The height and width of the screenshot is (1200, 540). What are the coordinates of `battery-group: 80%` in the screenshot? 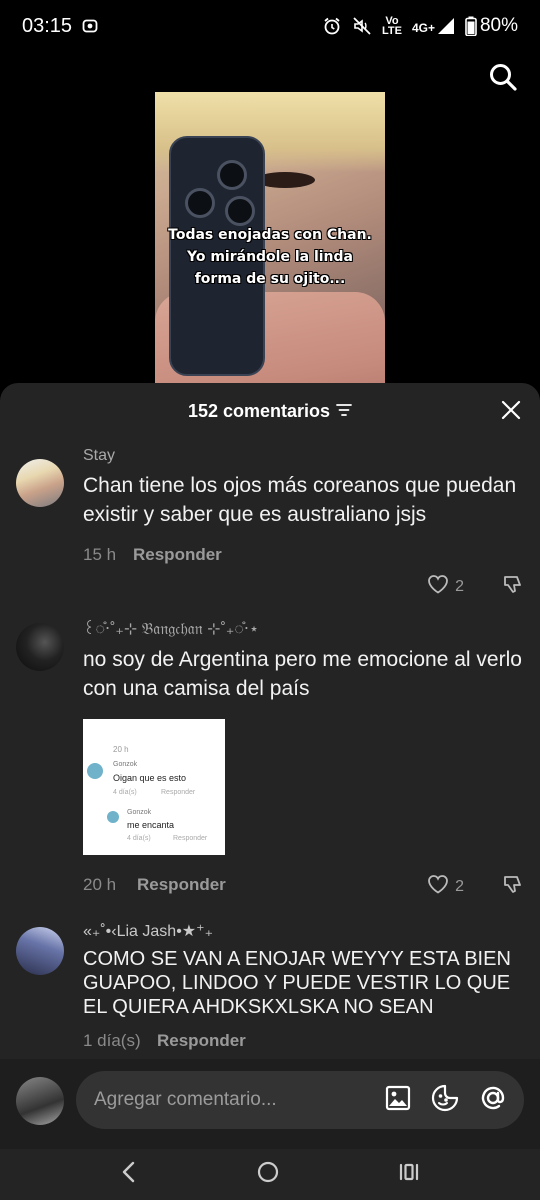 It's located at (491, 26).